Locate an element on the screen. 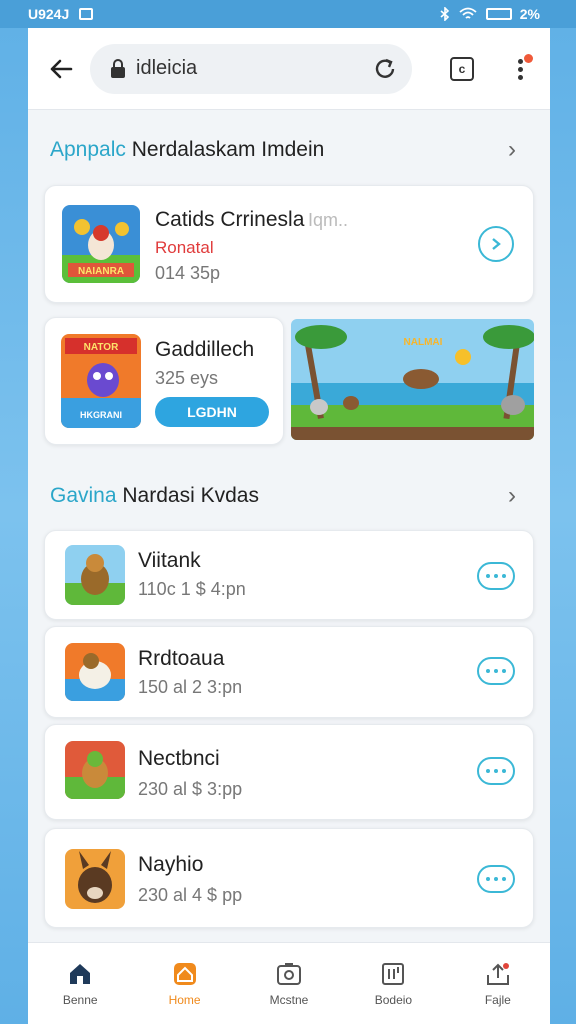  address-bar: idleicia is located at coordinates (251, 68).